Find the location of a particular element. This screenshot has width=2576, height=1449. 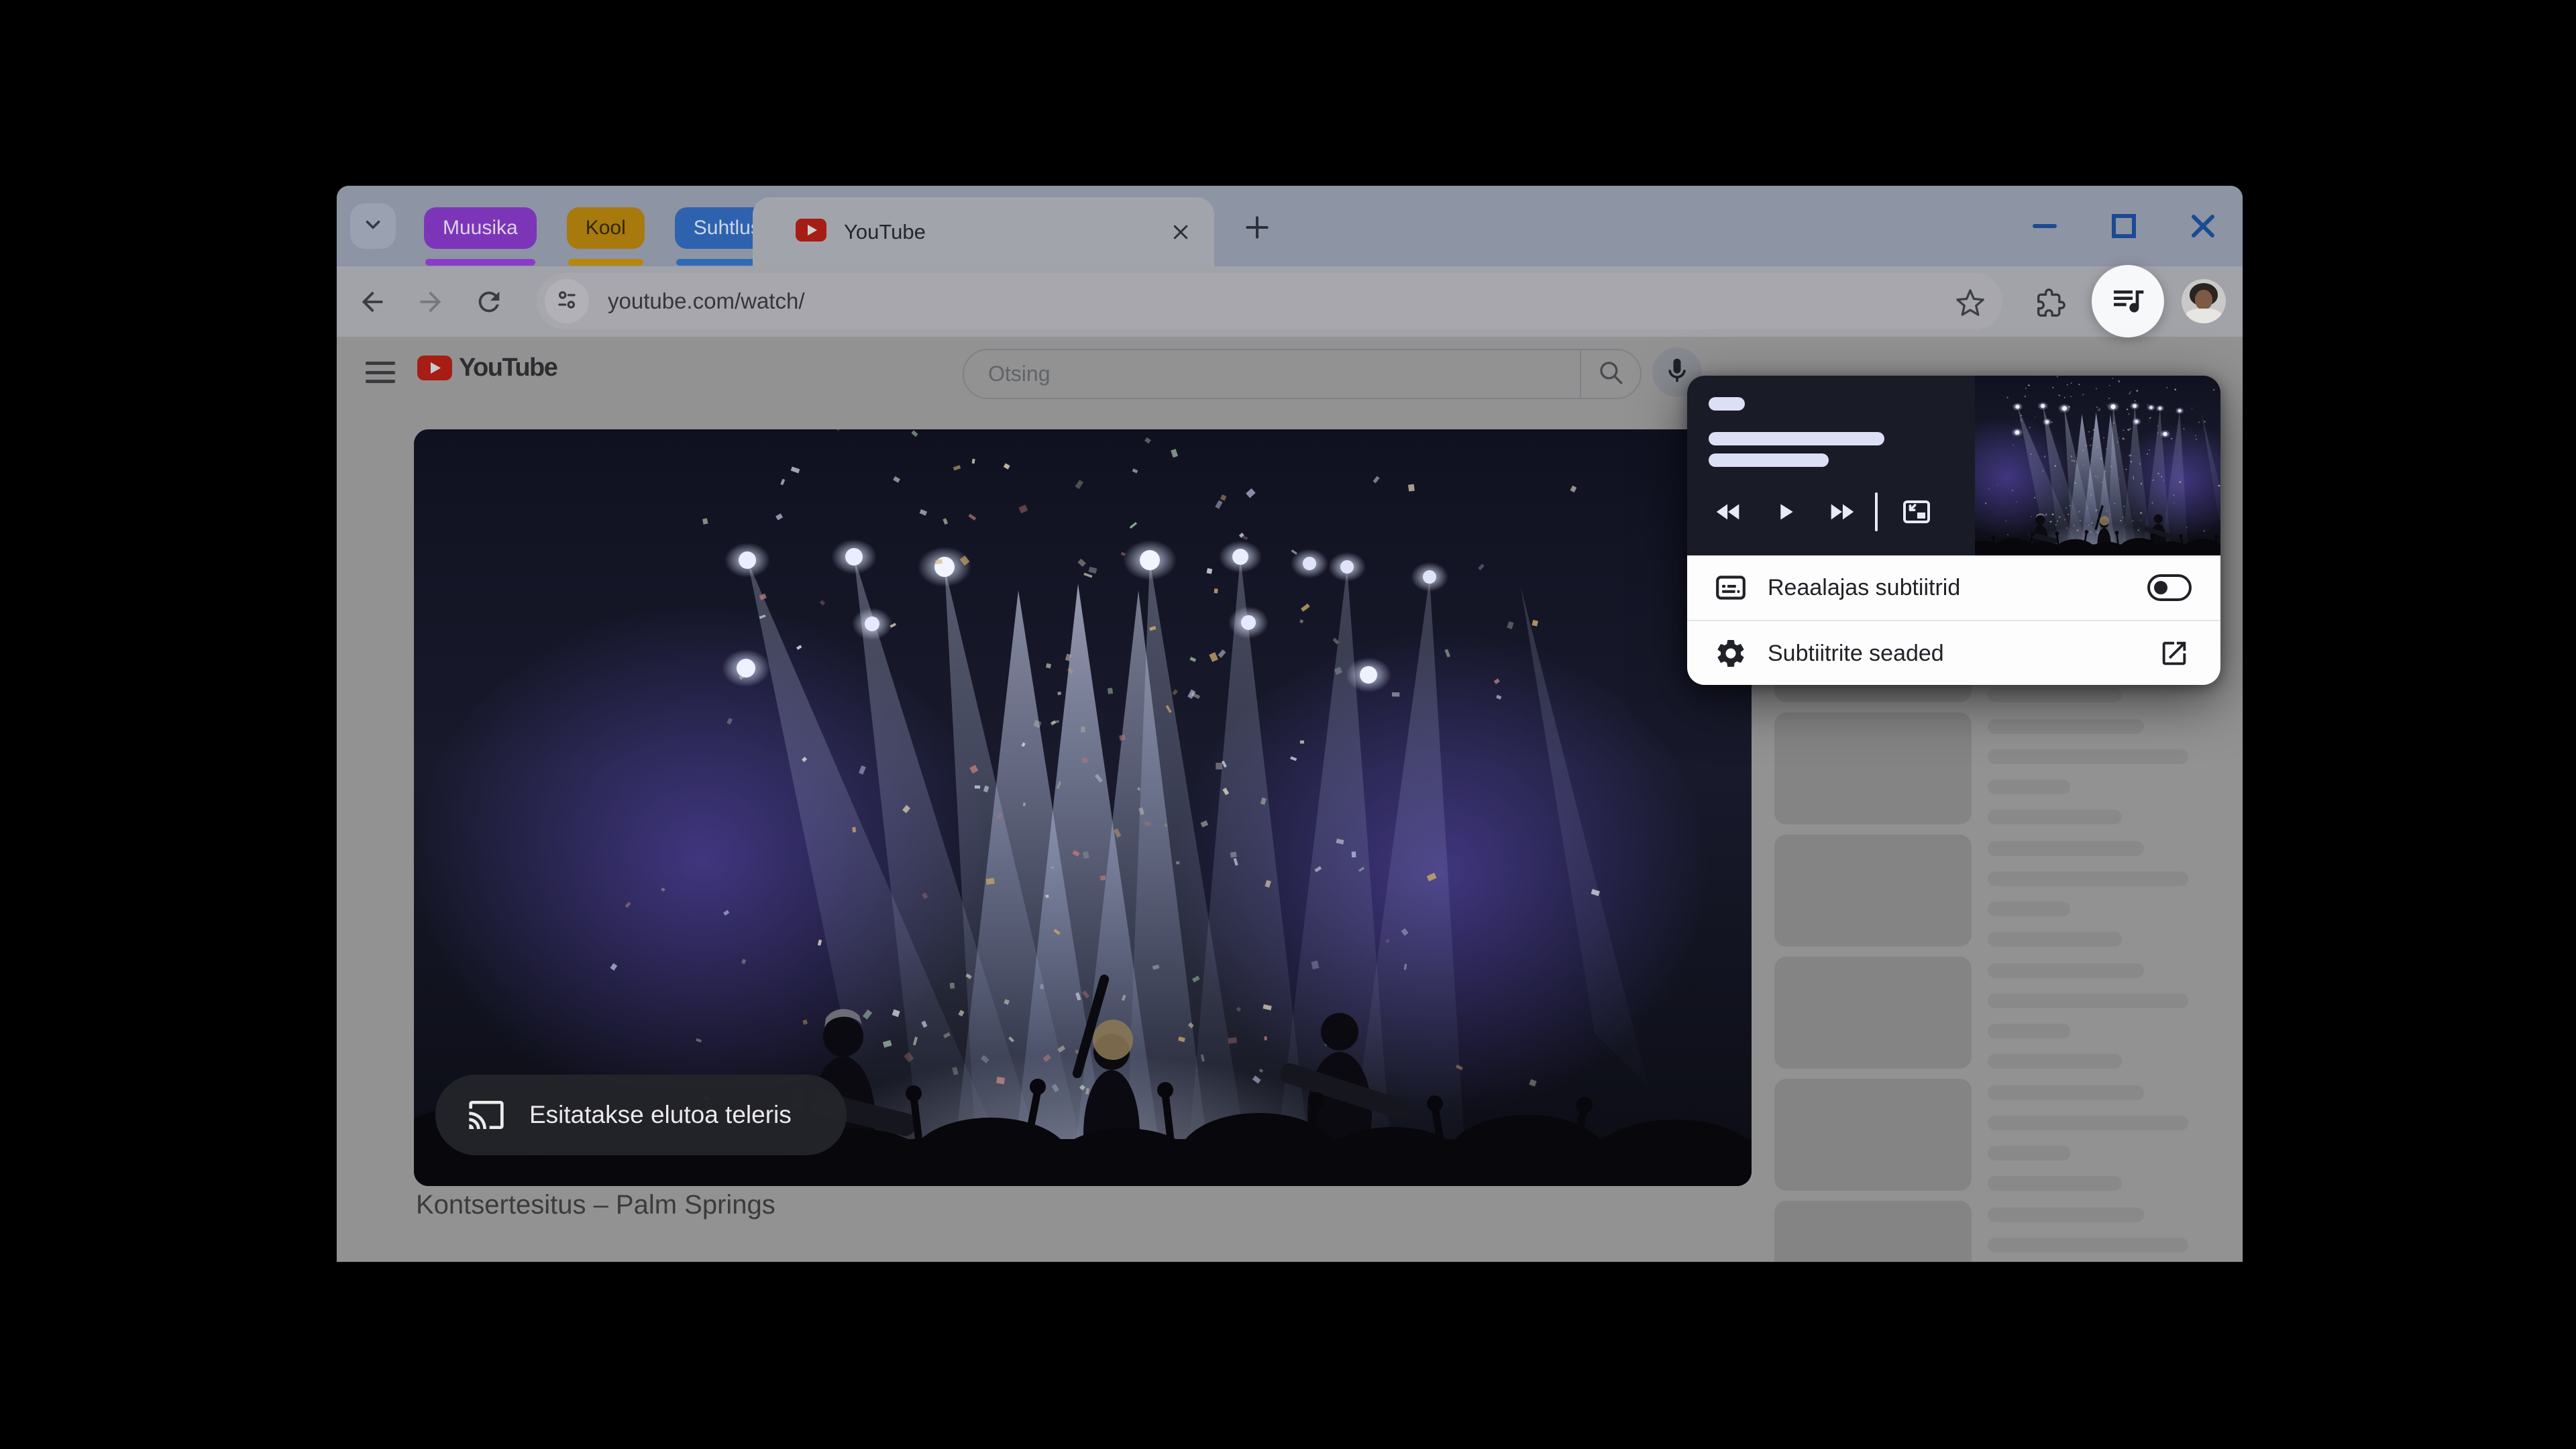

browser-toolbar: youtube.com/watch/ is located at coordinates (1290, 301).